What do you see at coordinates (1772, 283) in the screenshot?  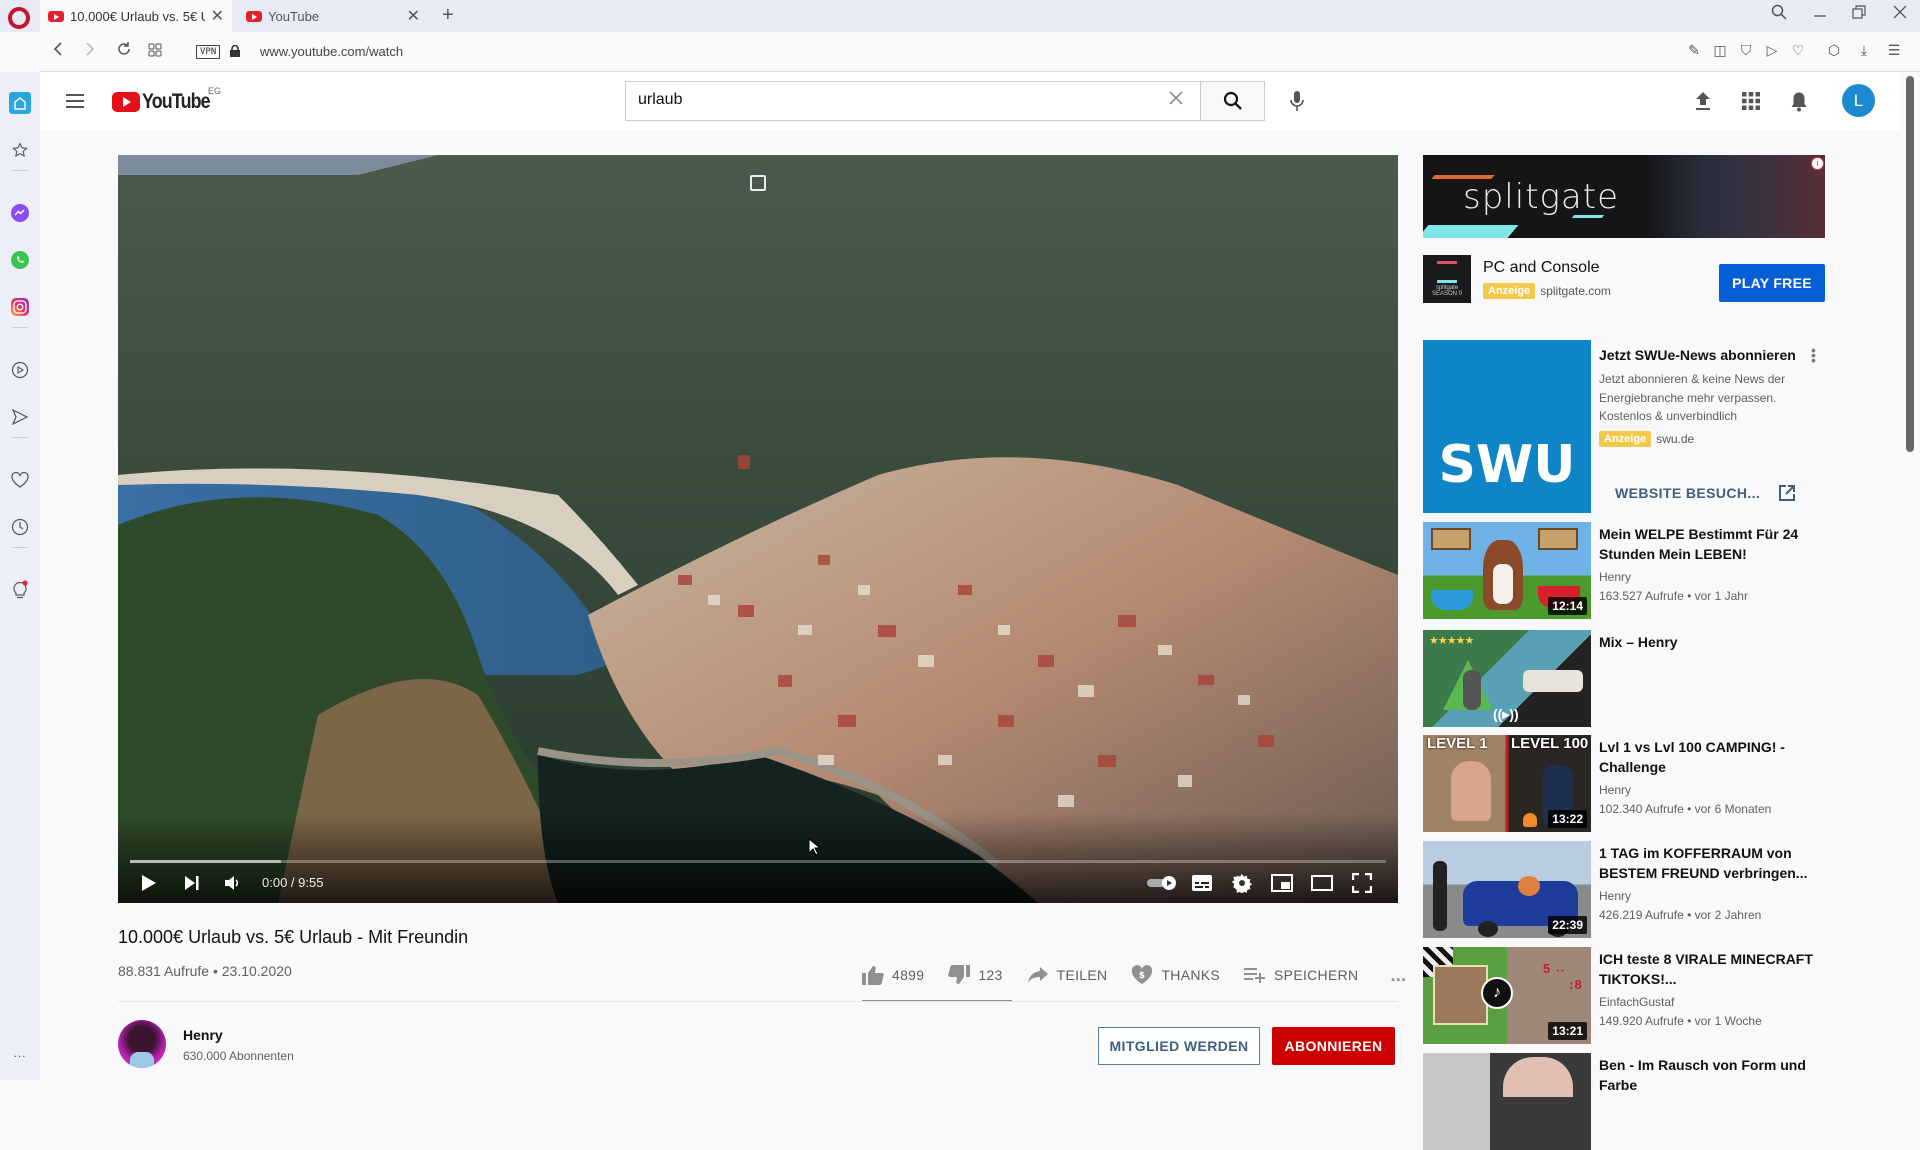 I see `play-free-button: PLAY FREE` at bounding box center [1772, 283].